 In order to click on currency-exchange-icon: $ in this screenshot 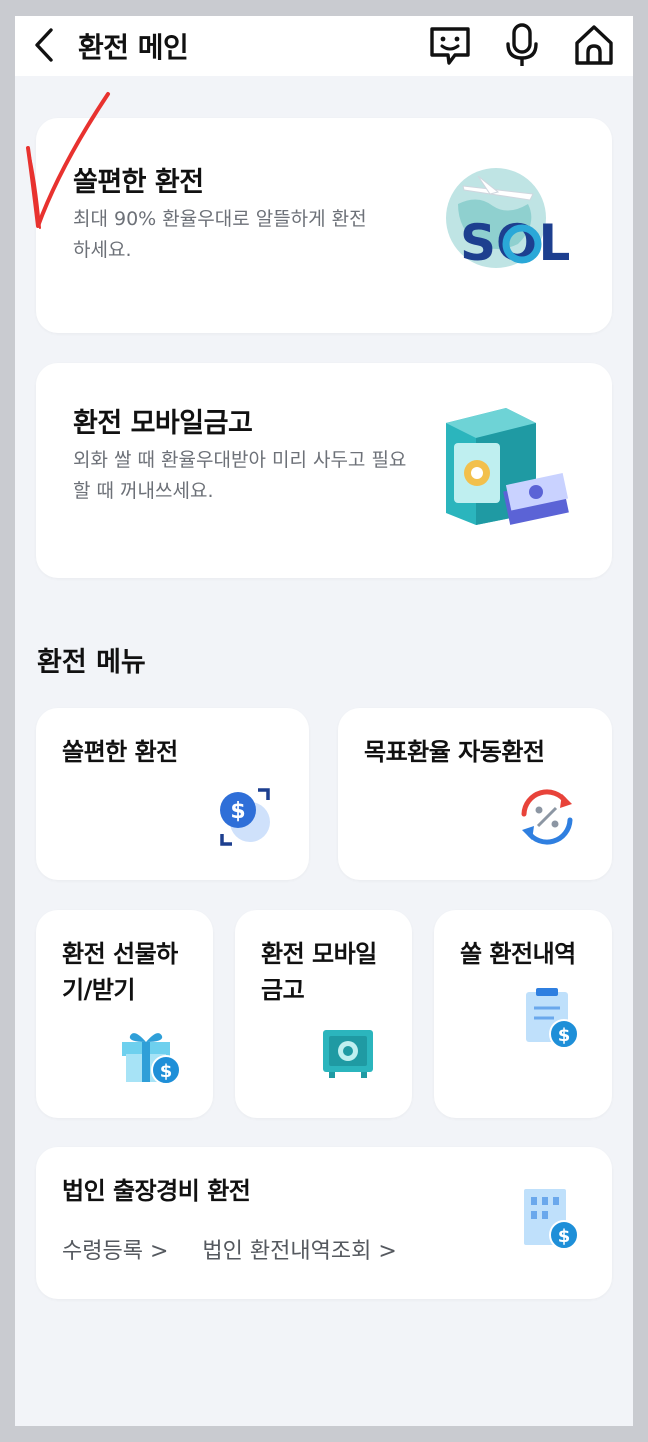, I will do `click(245, 817)`.